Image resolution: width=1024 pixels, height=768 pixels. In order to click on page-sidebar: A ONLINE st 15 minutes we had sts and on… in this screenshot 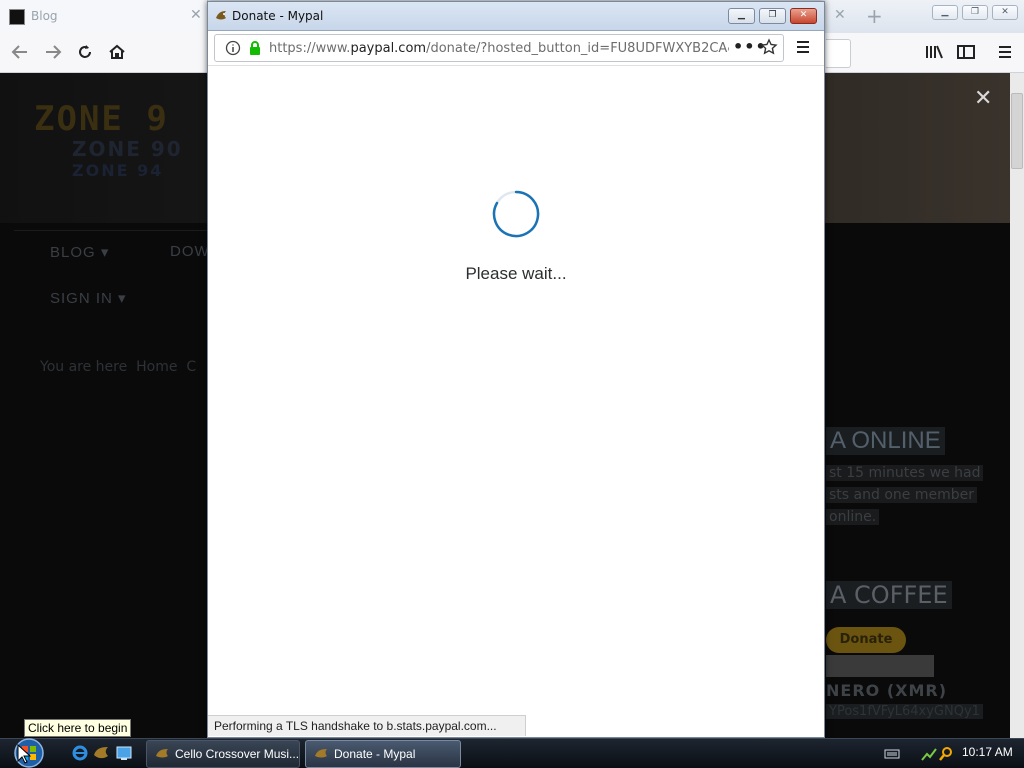, I will do `click(918, 565)`.